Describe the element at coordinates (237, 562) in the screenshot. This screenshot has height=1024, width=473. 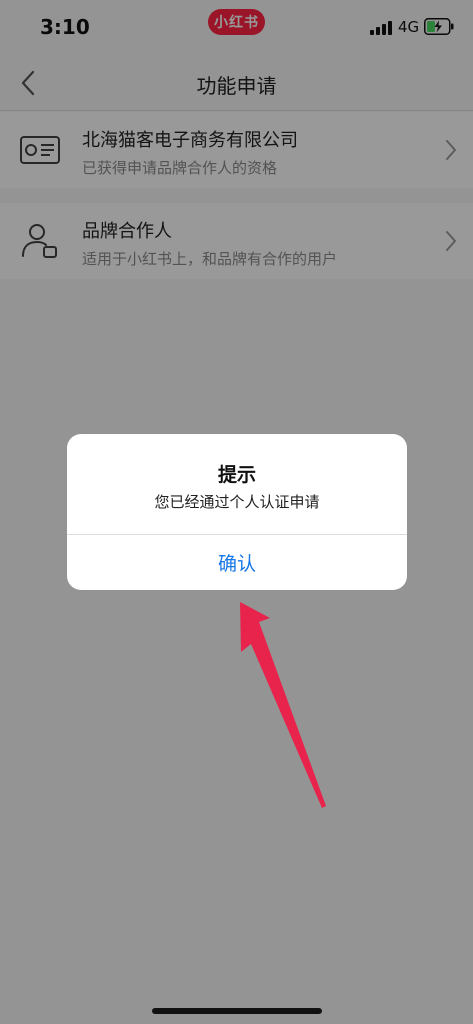
I see `confirm-button: 确认` at that location.